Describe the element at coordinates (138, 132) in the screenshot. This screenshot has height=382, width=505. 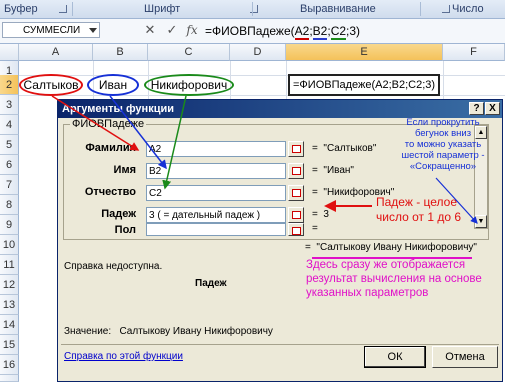
I see `arrow-b2-to-name` at that location.